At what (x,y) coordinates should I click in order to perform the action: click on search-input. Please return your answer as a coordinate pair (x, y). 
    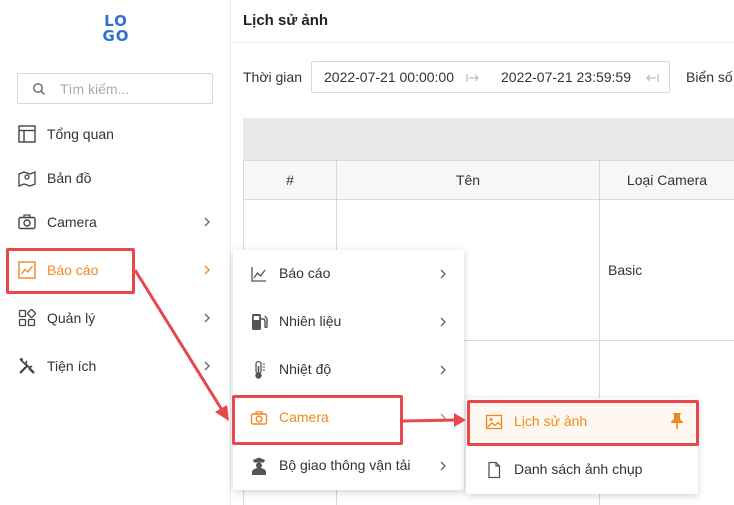
    Looking at the image, I should click on (130, 88).